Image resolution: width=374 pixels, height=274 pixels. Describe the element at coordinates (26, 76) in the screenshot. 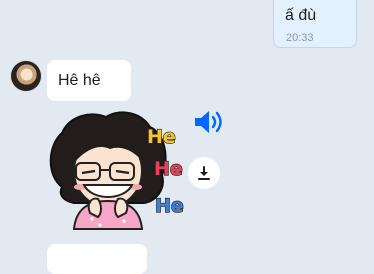

I see `avatar` at that location.